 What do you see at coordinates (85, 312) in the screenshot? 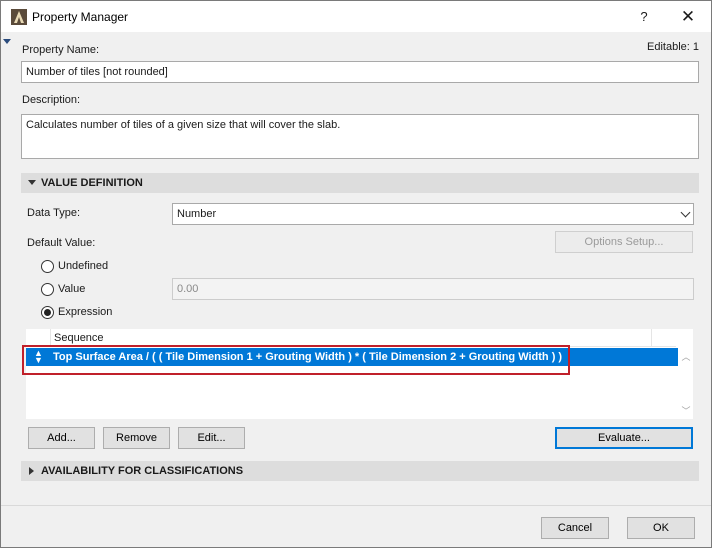
I see `expression-radio-label: Expression` at bounding box center [85, 312].